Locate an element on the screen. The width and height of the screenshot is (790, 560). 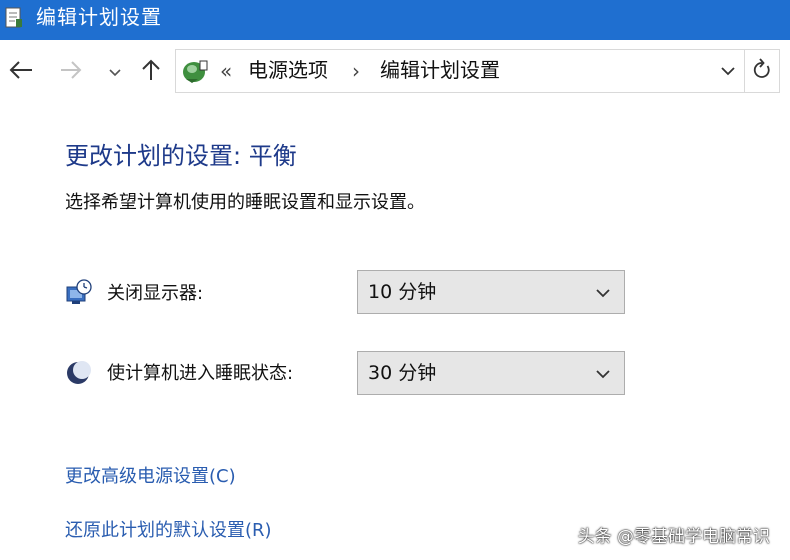
breadcrumb-item-power-options: 电源选项 is located at coordinates (288, 70).